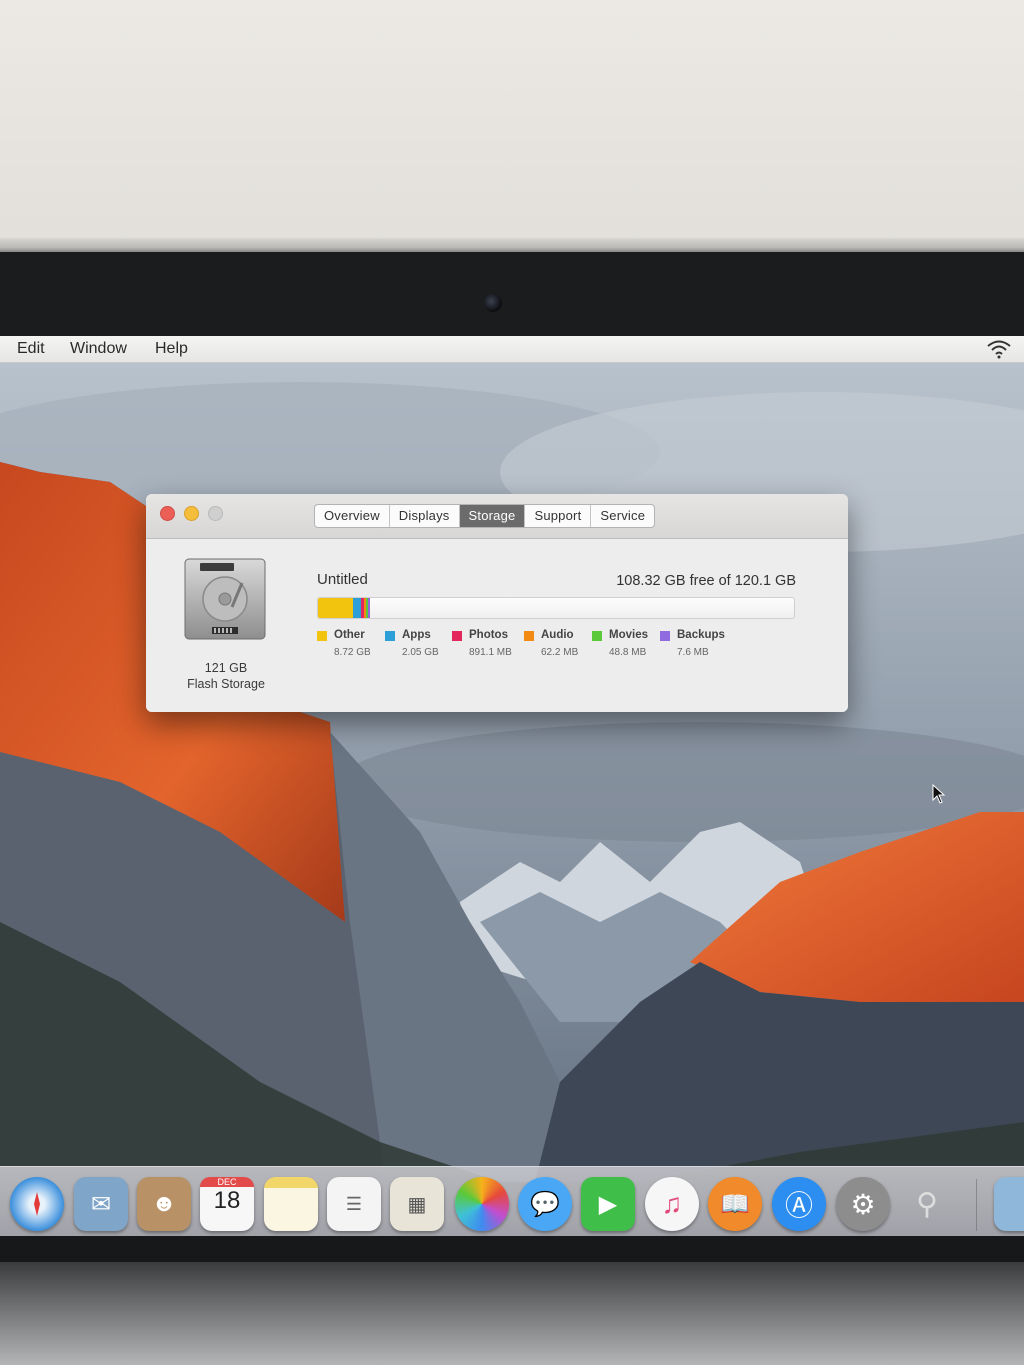 The image size is (1024, 1365). What do you see at coordinates (622, 516) in the screenshot?
I see `tab-service: Service` at bounding box center [622, 516].